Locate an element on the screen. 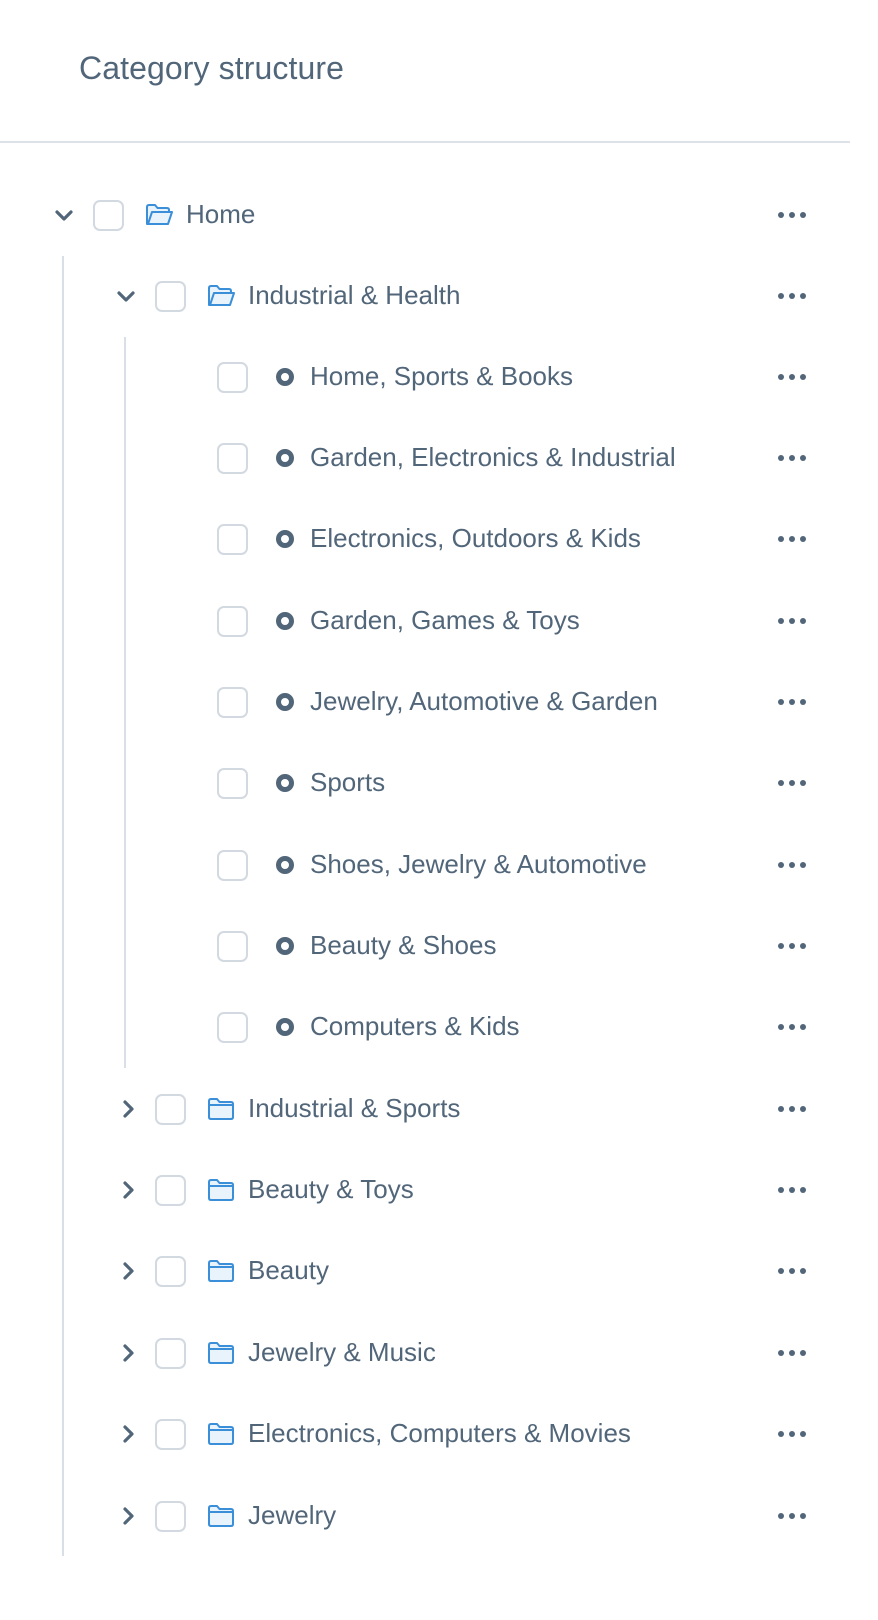  tree-row-leaf: Electronics, Outdoors & Kids is located at coordinates (425, 539).